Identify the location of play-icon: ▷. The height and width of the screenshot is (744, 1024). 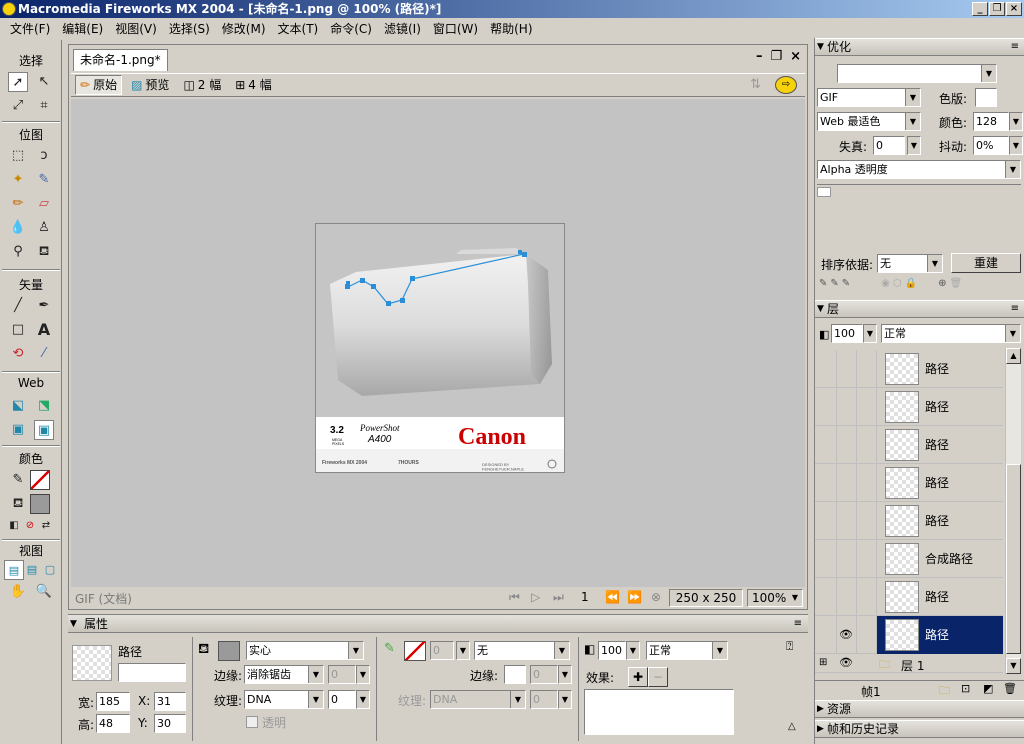
(535, 597).